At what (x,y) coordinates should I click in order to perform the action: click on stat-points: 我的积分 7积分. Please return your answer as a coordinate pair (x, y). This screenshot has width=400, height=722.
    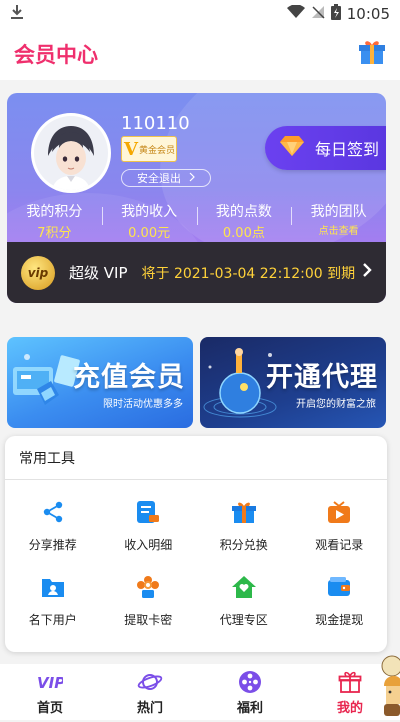
    Looking at the image, I should click on (54, 221).